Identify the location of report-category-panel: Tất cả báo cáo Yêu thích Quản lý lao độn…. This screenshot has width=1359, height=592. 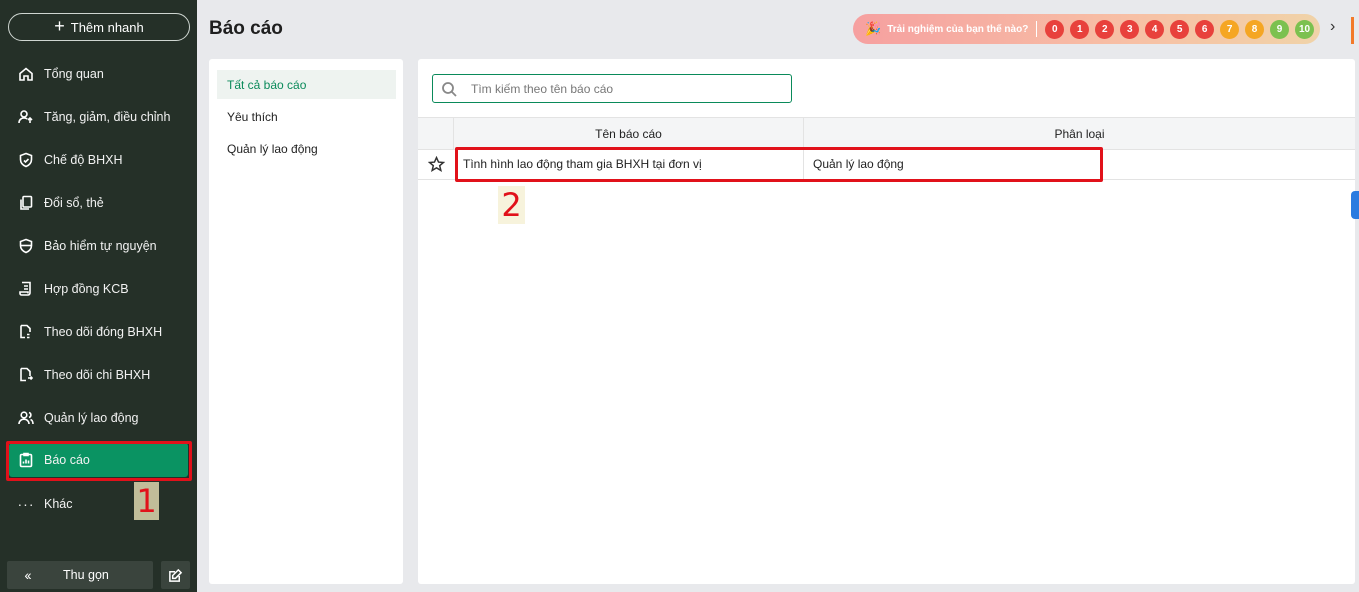
(306, 321).